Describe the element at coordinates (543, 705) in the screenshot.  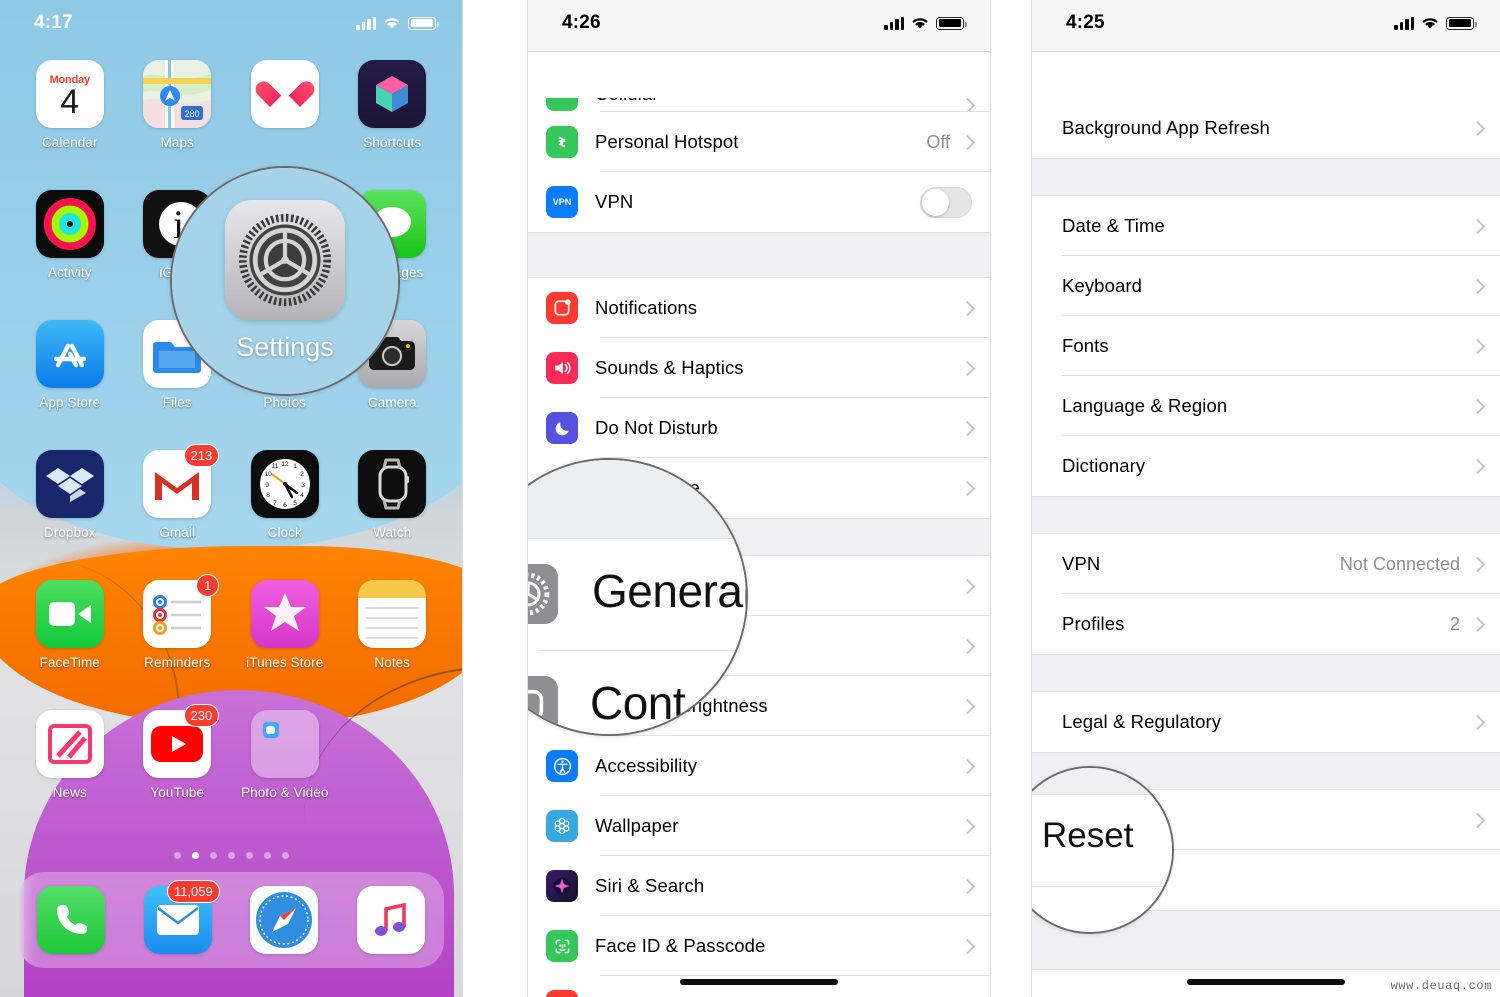
I see `magnified-control-center-icon` at that location.